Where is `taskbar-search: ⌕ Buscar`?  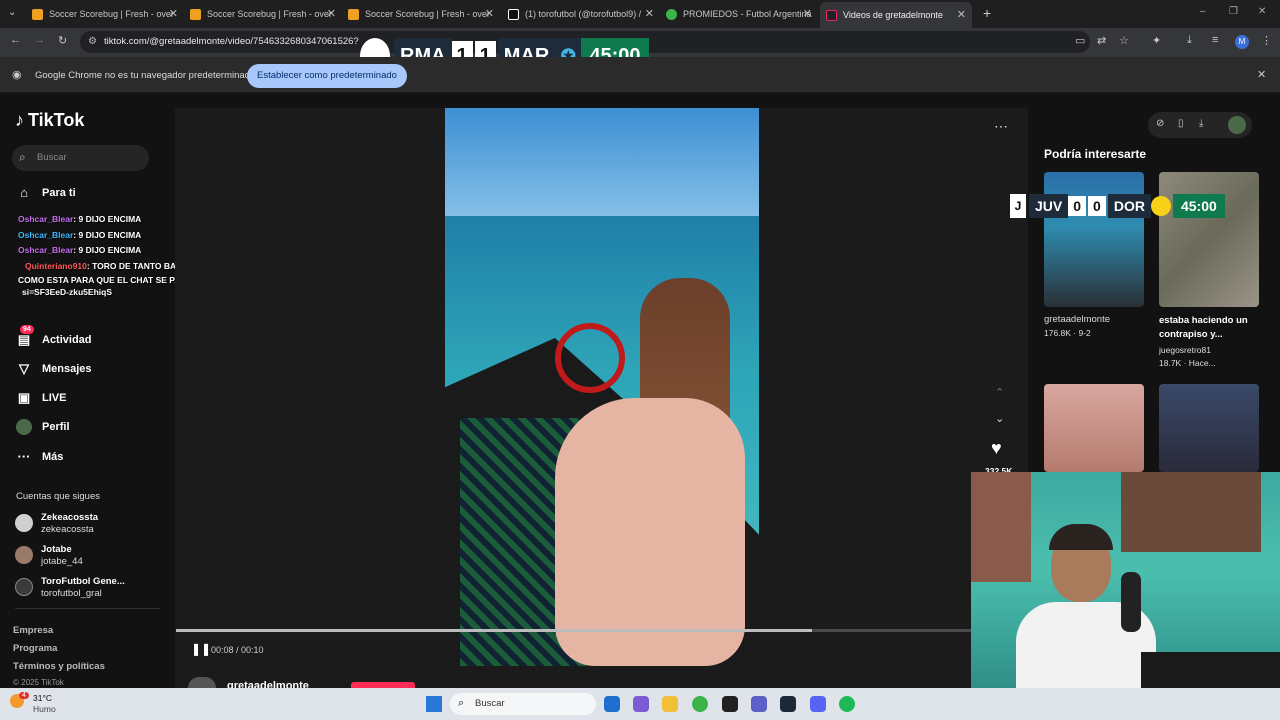
taskbar-search: ⌕ Buscar is located at coordinates (523, 704).